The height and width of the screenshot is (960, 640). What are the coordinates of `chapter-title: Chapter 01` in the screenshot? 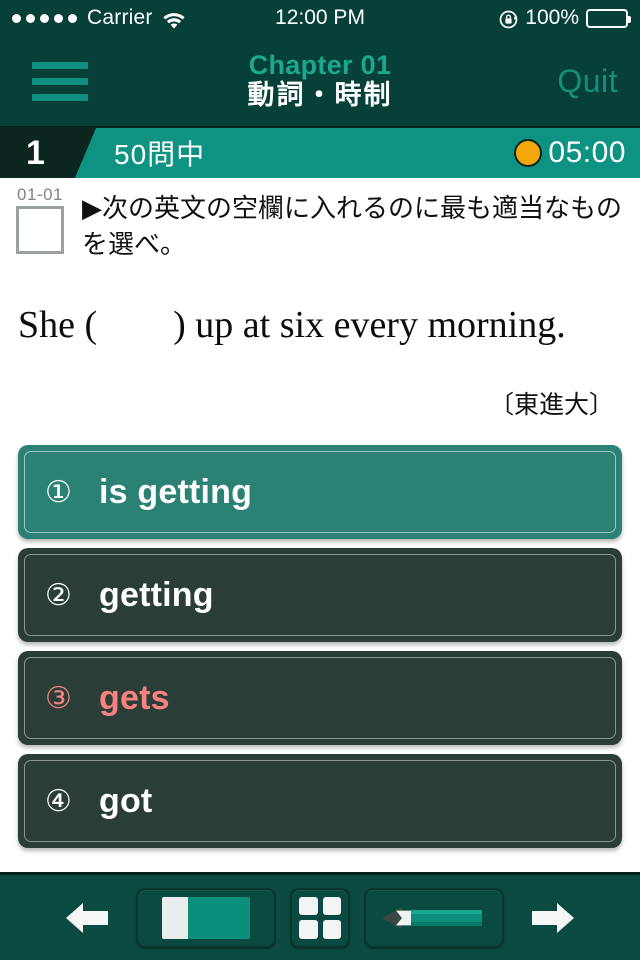 It's located at (320, 65).